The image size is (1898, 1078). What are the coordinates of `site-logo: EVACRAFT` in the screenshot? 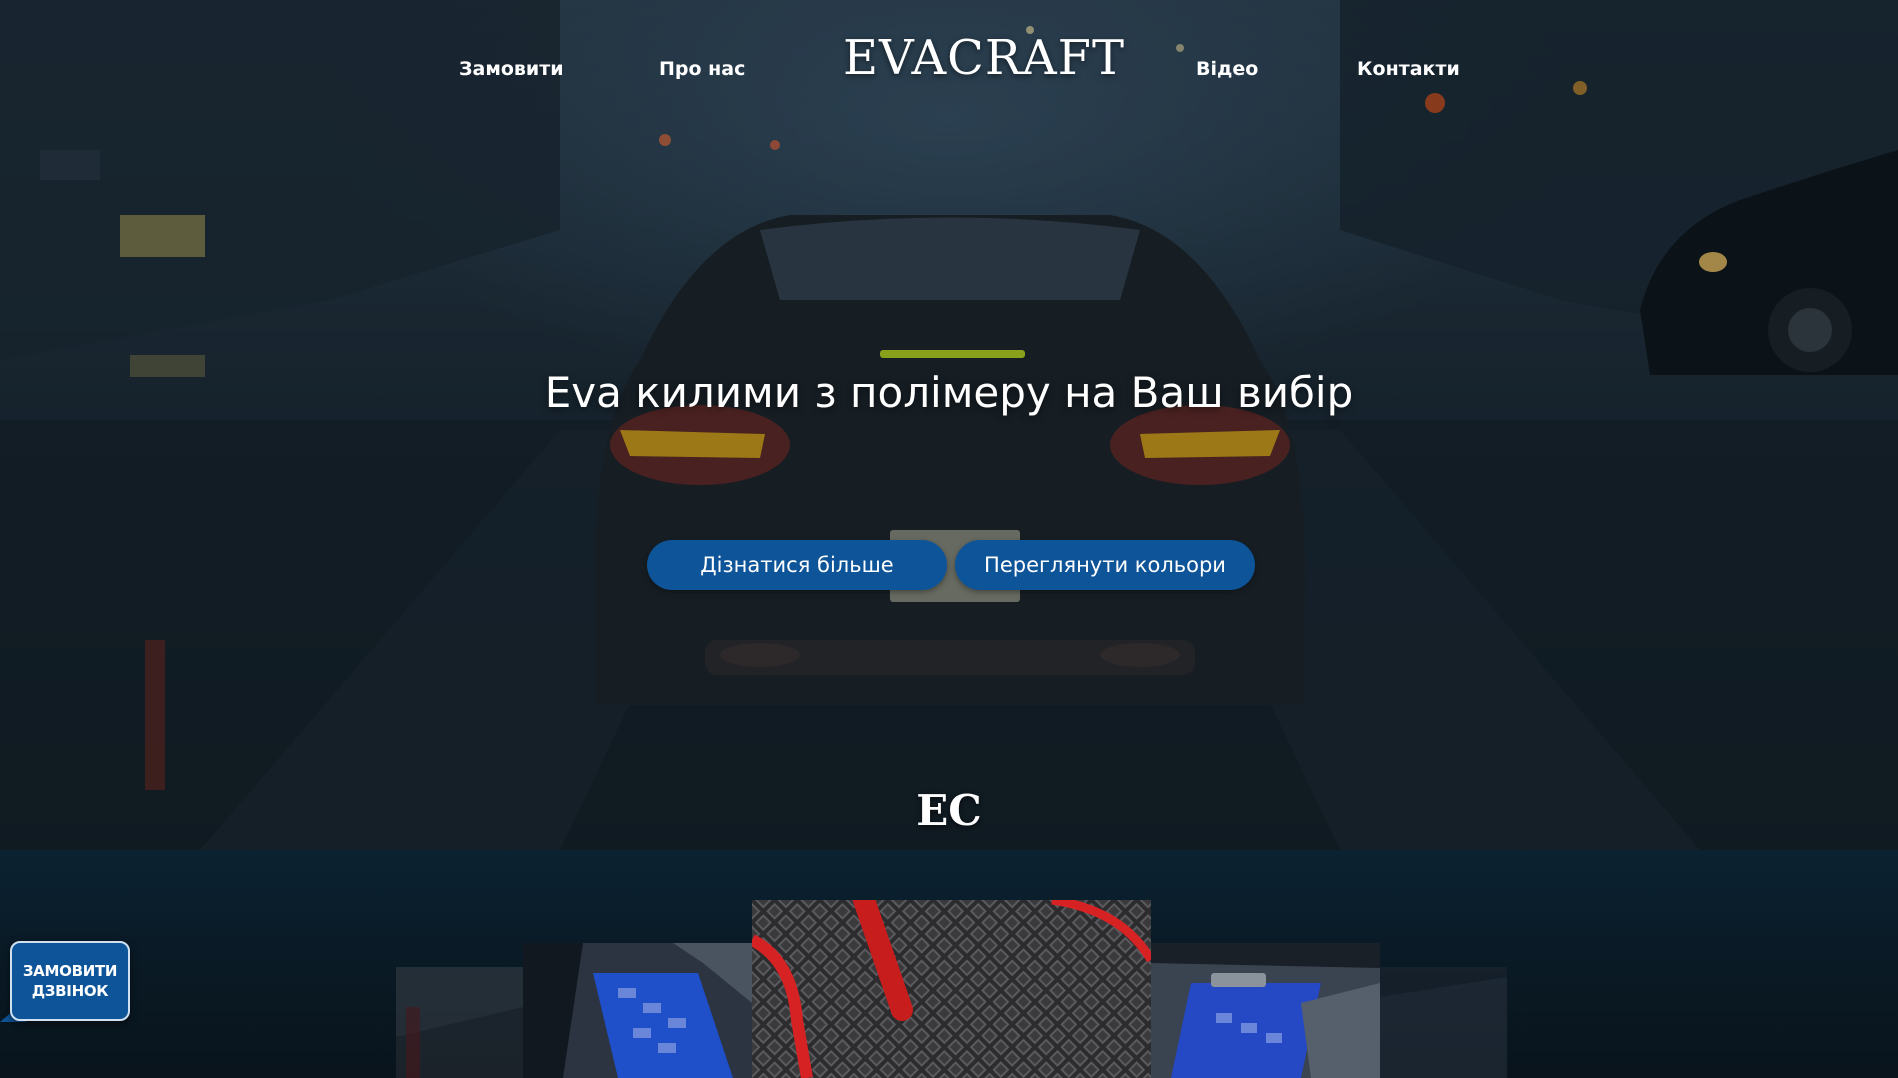 It's located at (983, 58).